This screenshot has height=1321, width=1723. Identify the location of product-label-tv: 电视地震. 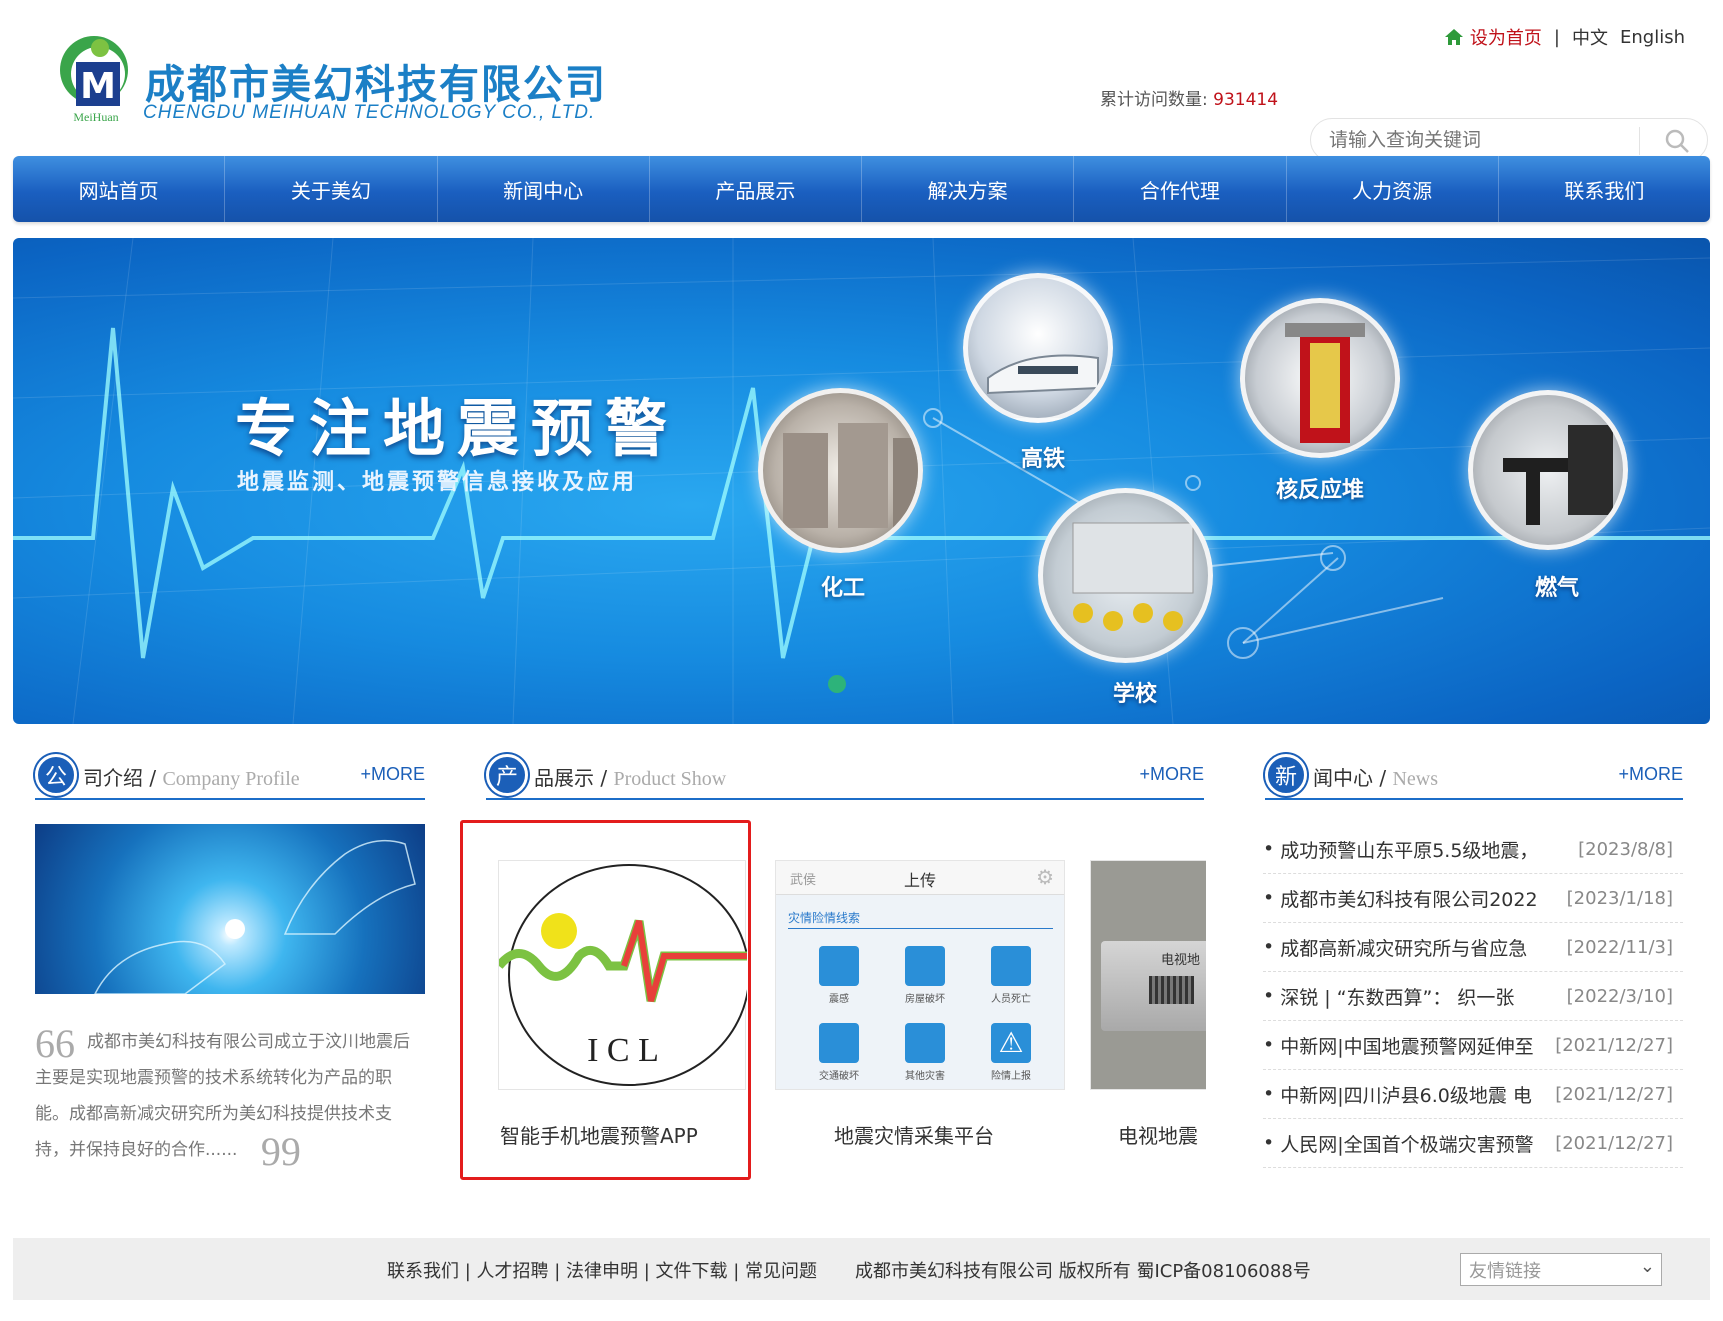
(1158, 1134).